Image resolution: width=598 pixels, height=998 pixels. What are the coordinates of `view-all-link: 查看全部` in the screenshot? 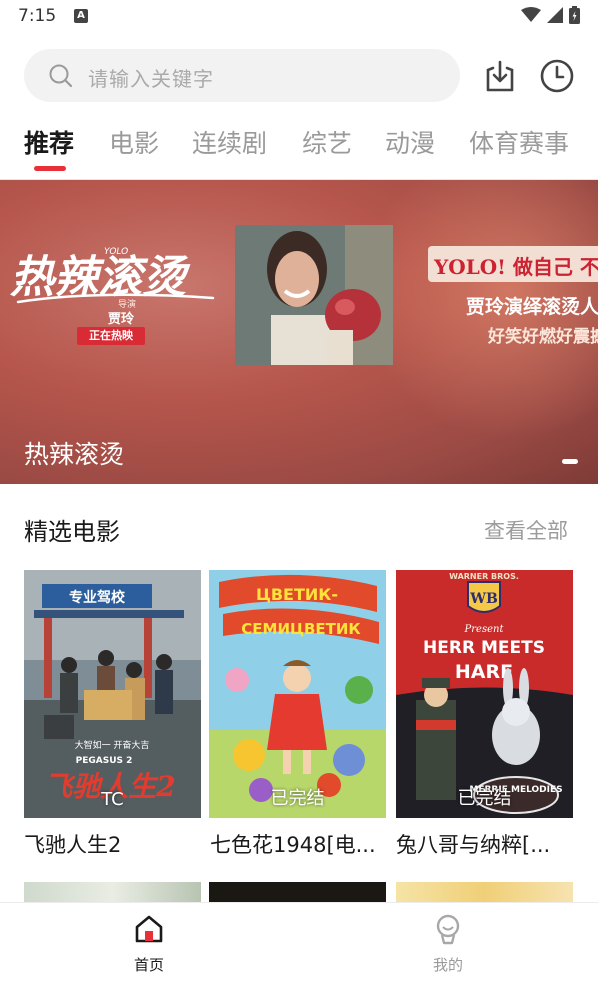 It's located at (526, 530).